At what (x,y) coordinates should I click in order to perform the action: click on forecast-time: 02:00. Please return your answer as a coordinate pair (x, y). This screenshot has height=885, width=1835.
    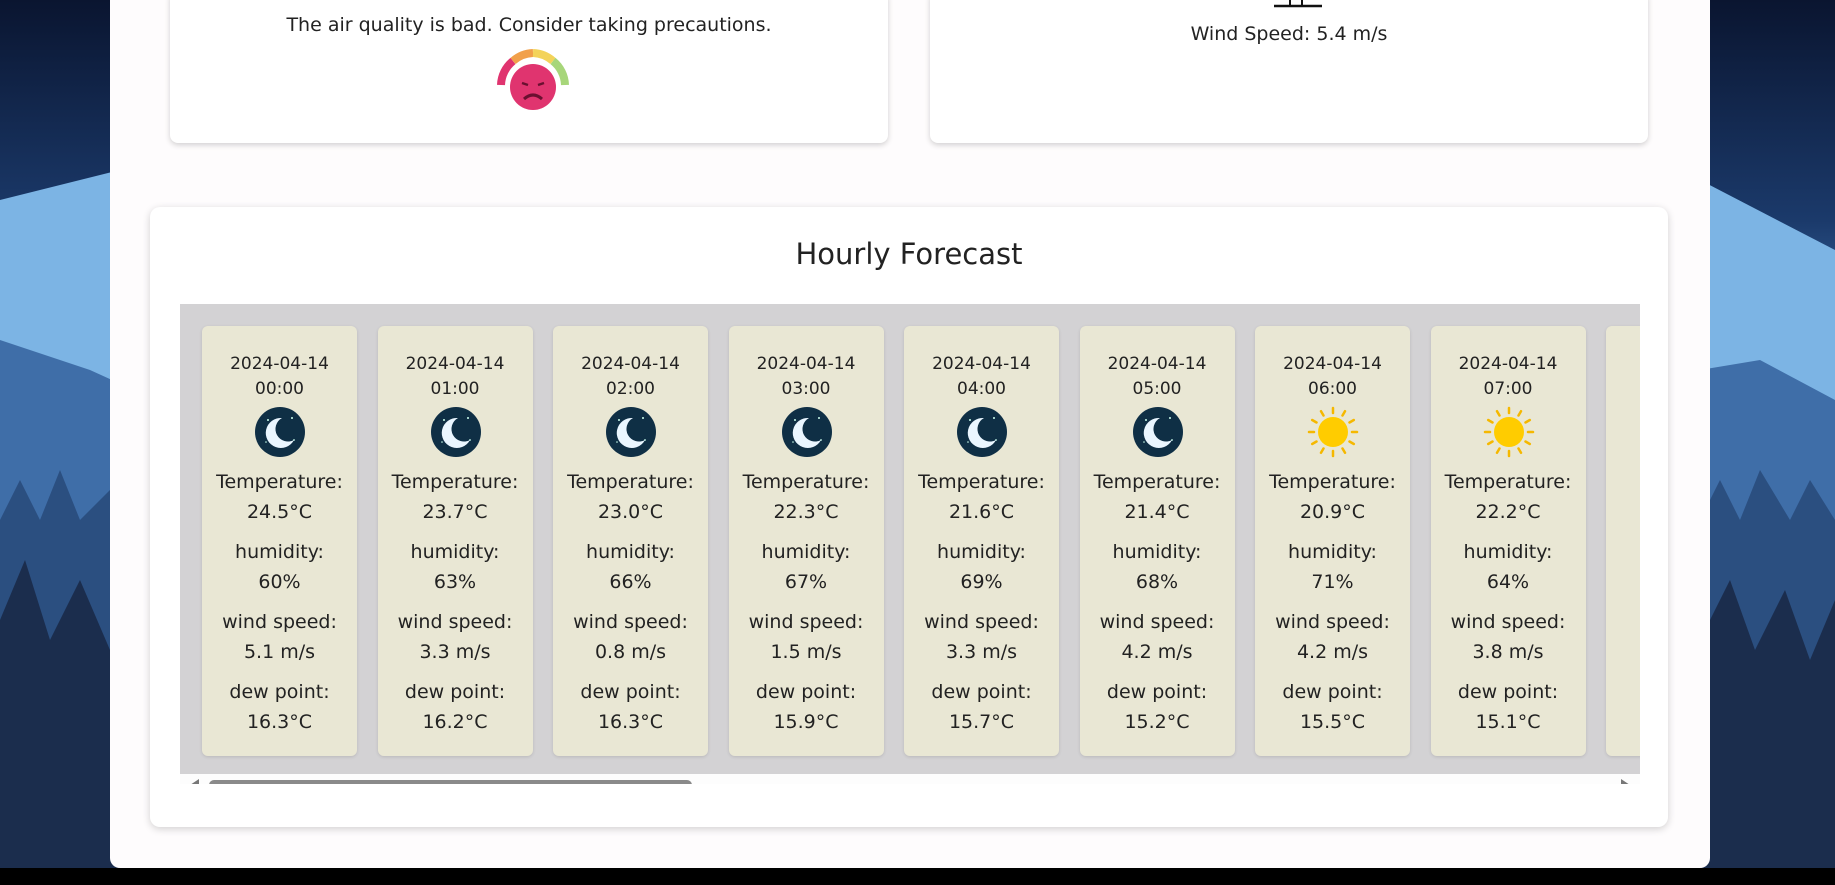
    Looking at the image, I should click on (630, 389).